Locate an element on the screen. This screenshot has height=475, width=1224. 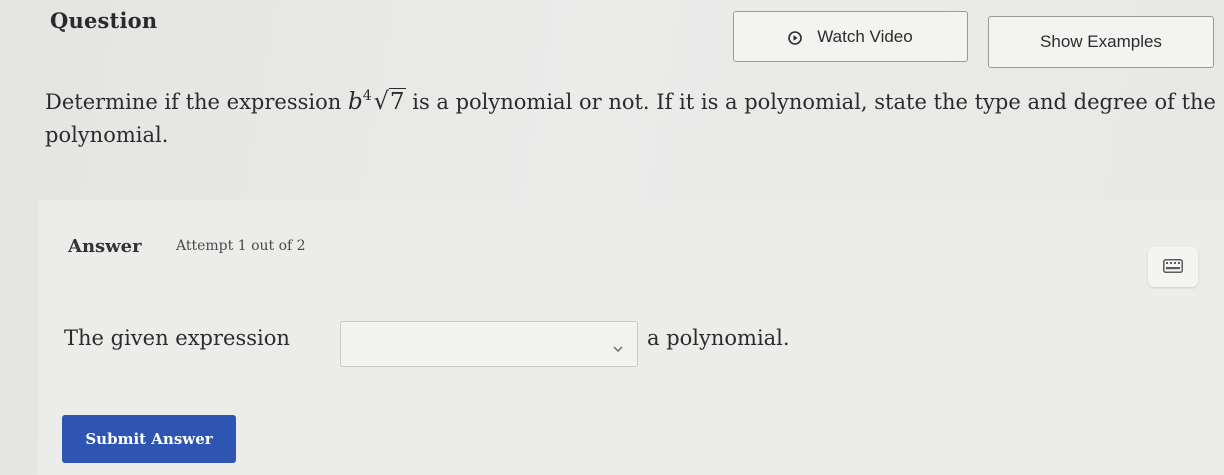
show-examples-button: Show Examples is located at coordinates (1101, 42).